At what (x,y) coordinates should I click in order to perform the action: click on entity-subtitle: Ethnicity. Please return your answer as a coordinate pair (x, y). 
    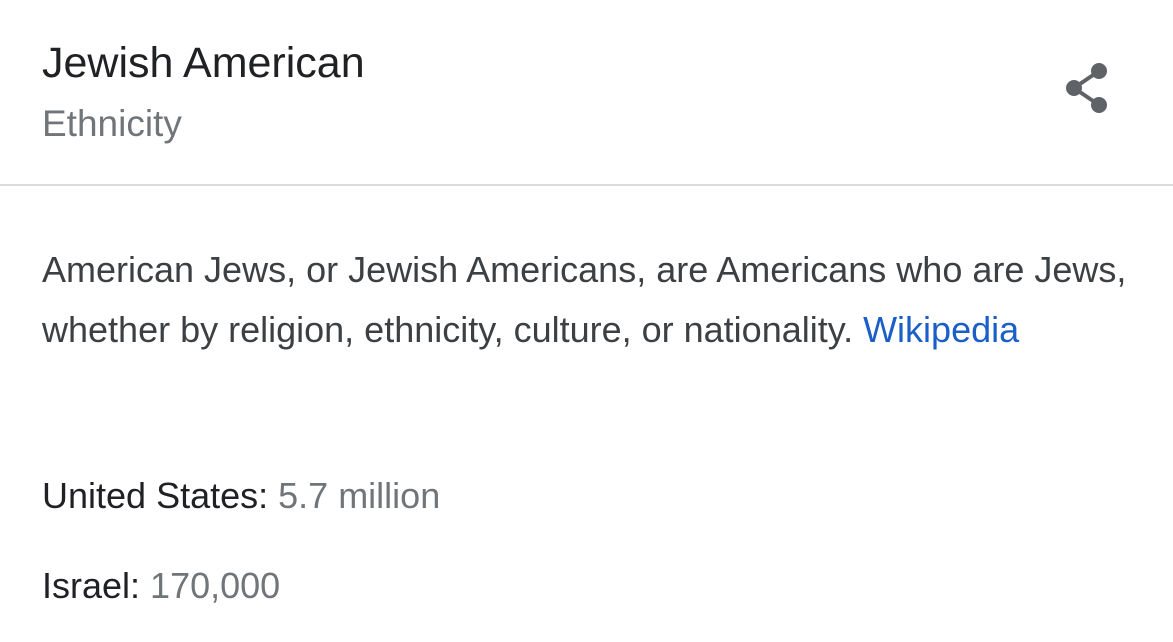
    Looking at the image, I should click on (112, 123).